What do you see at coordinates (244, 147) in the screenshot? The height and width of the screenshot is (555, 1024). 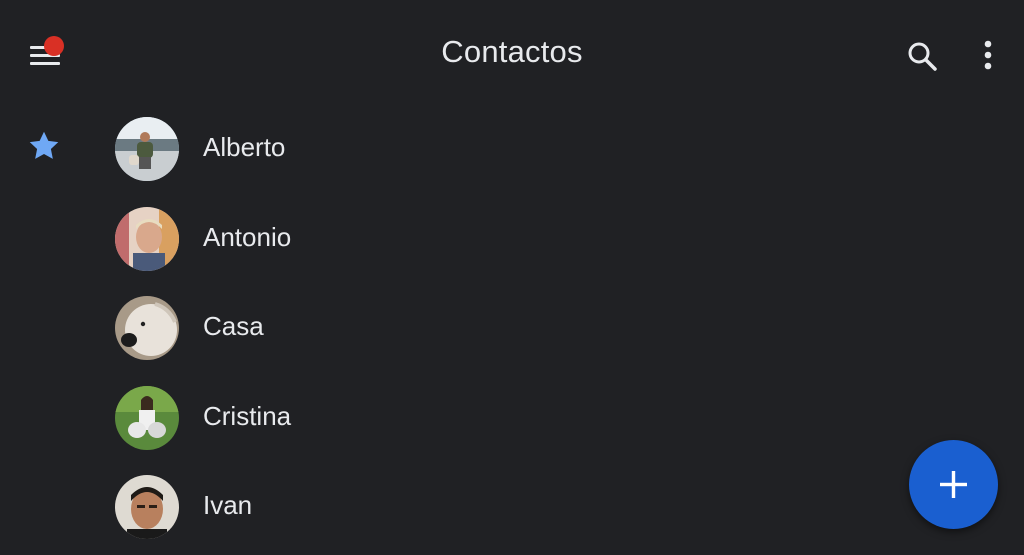 I see `contact-name: Alberto` at bounding box center [244, 147].